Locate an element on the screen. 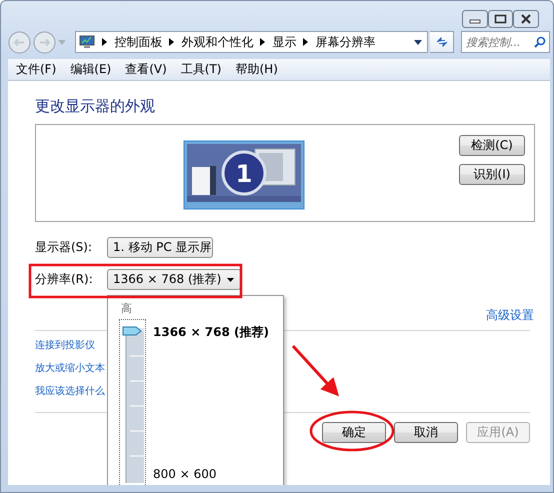 Image resolution: width=554 pixels, height=493 pixels. resolution-dropdown: 1366 × 768 (推荐) is located at coordinates (174, 279).